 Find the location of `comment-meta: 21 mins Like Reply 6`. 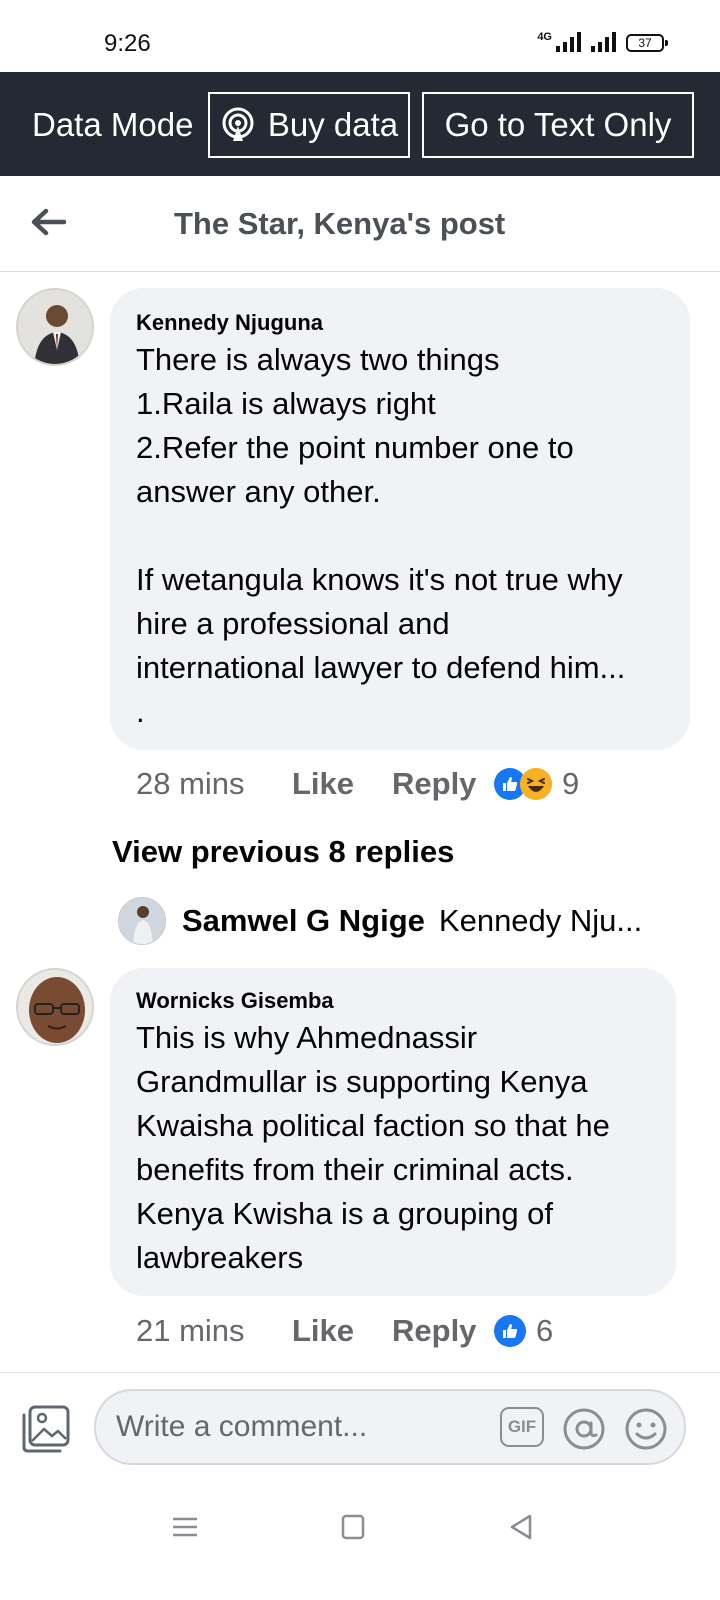

comment-meta: 21 mins Like Reply 6 is located at coordinates (344, 1331).